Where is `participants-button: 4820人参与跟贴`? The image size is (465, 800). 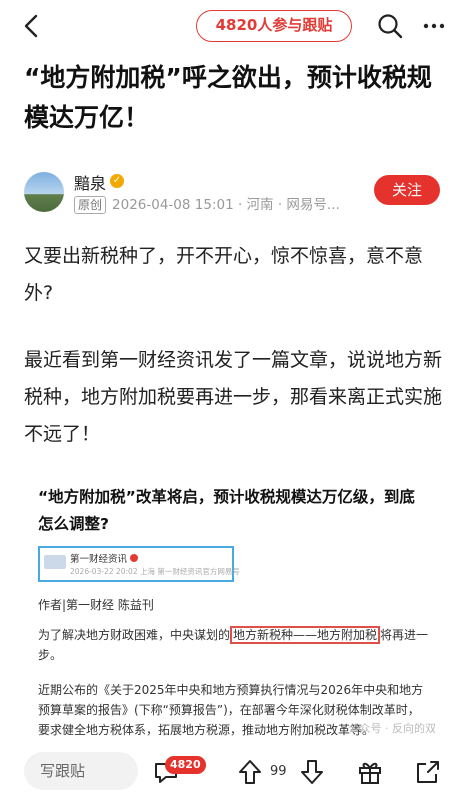
participants-button: 4820人参与跟贴 is located at coordinates (274, 26).